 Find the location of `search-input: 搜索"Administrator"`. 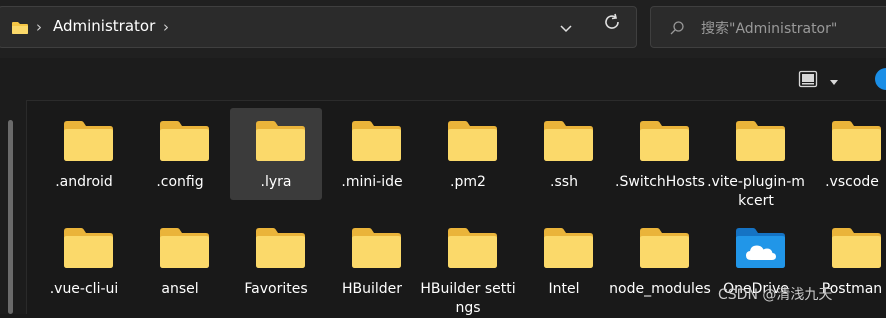

search-input: 搜索"Administrator" is located at coordinates (768, 27).